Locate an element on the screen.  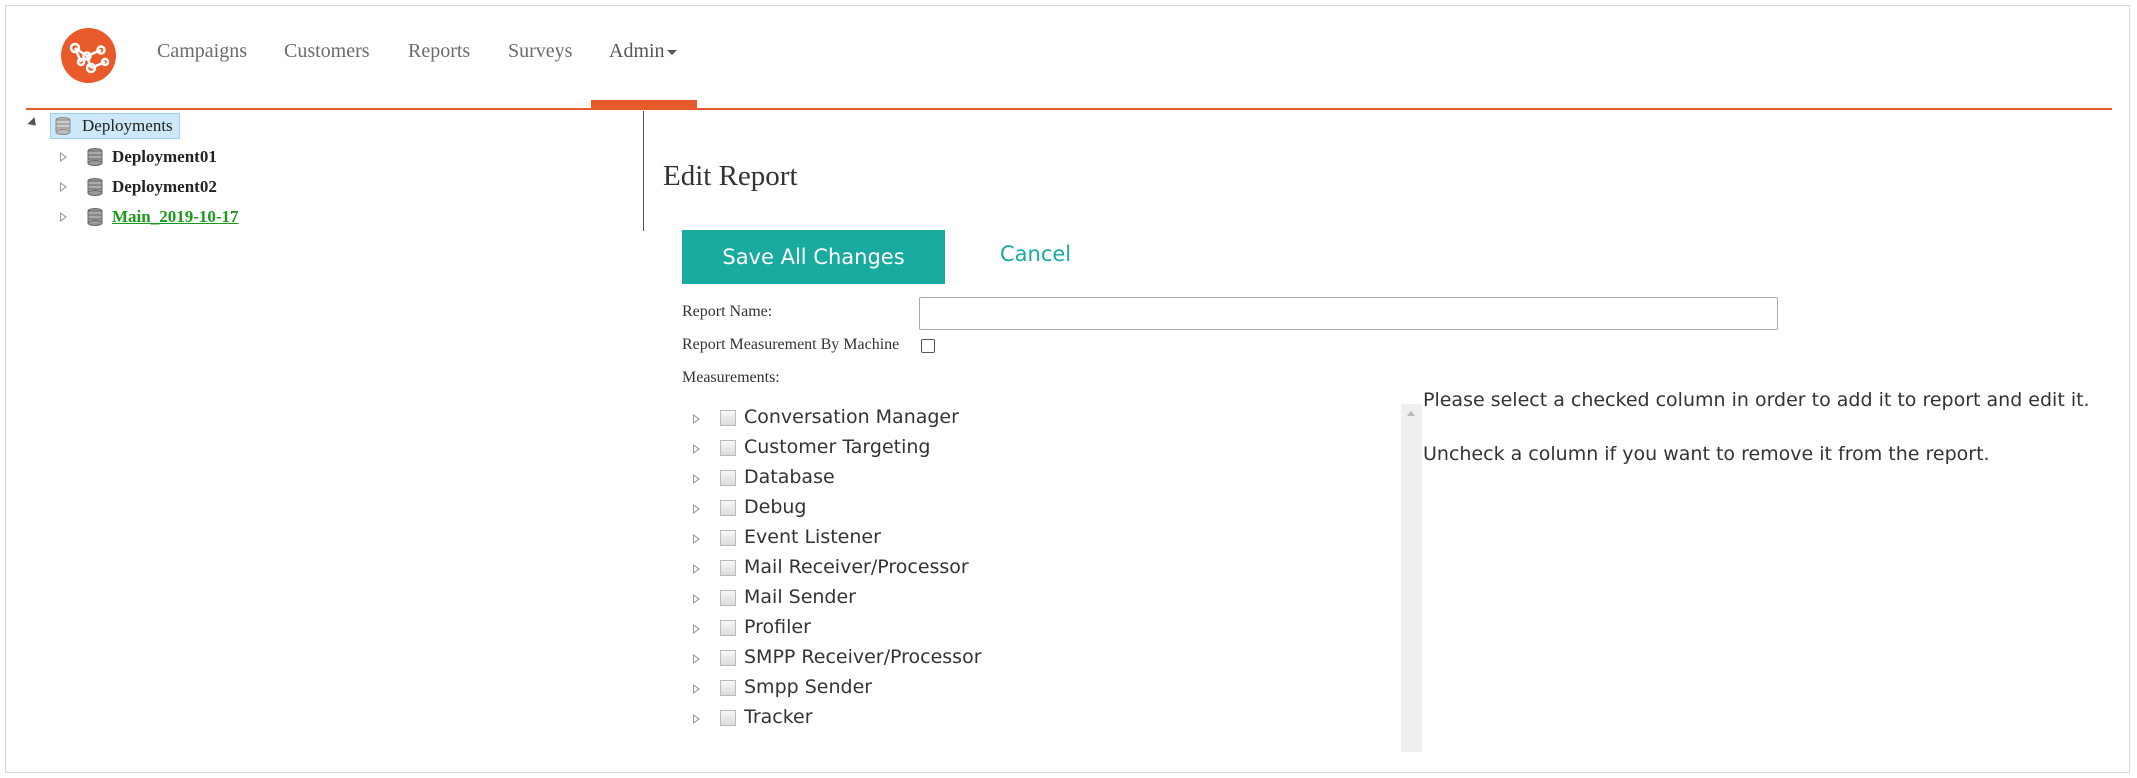
measurements-scrollbar is located at coordinates (1411, 578).